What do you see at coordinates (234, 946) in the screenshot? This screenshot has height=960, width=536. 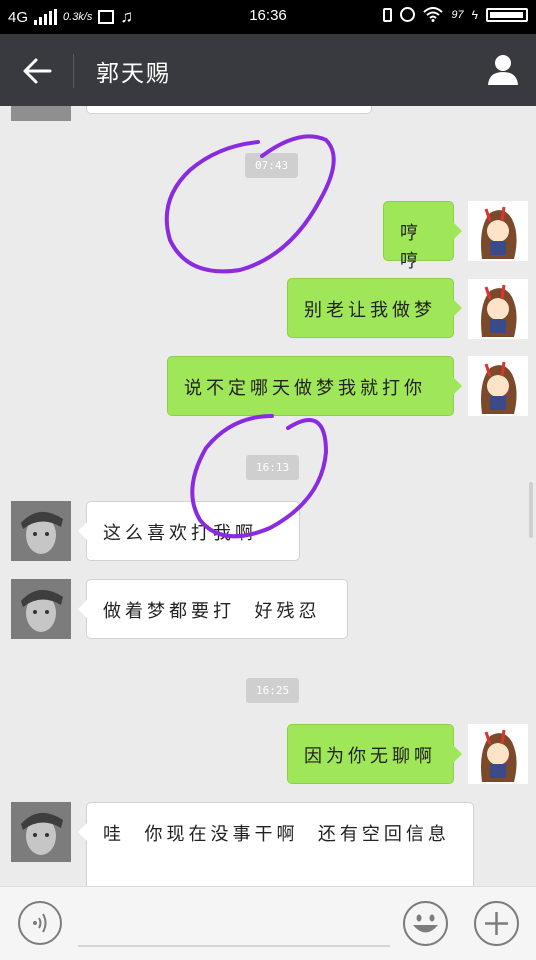 I see `text-input` at bounding box center [234, 946].